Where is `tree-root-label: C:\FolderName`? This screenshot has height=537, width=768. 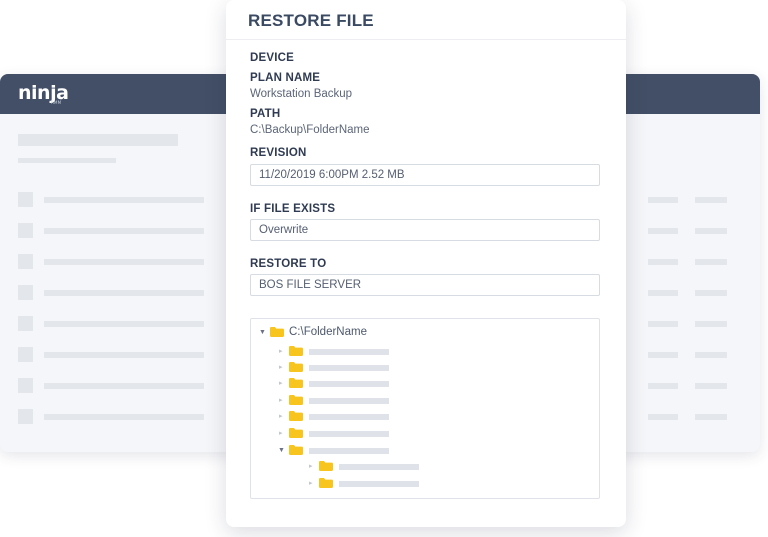
tree-root-label: C:\FolderName is located at coordinates (328, 332).